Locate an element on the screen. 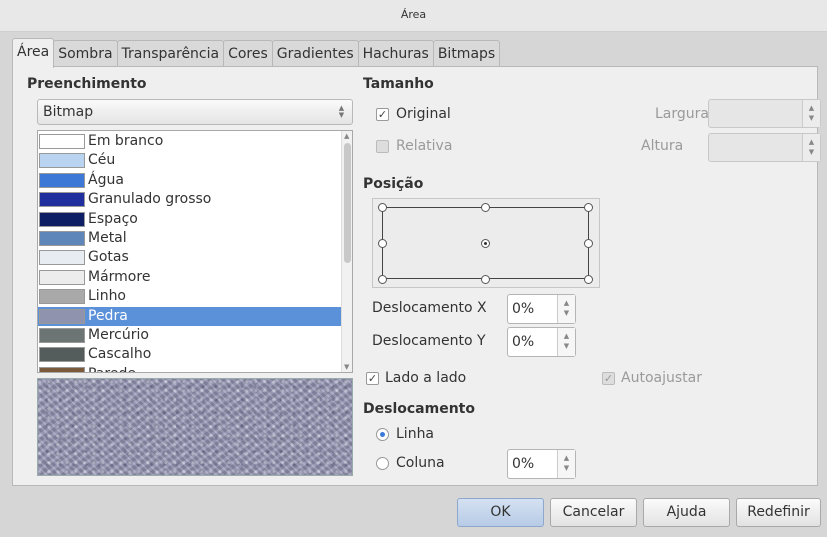 The width and height of the screenshot is (827, 537). position-center is located at coordinates (485, 243).